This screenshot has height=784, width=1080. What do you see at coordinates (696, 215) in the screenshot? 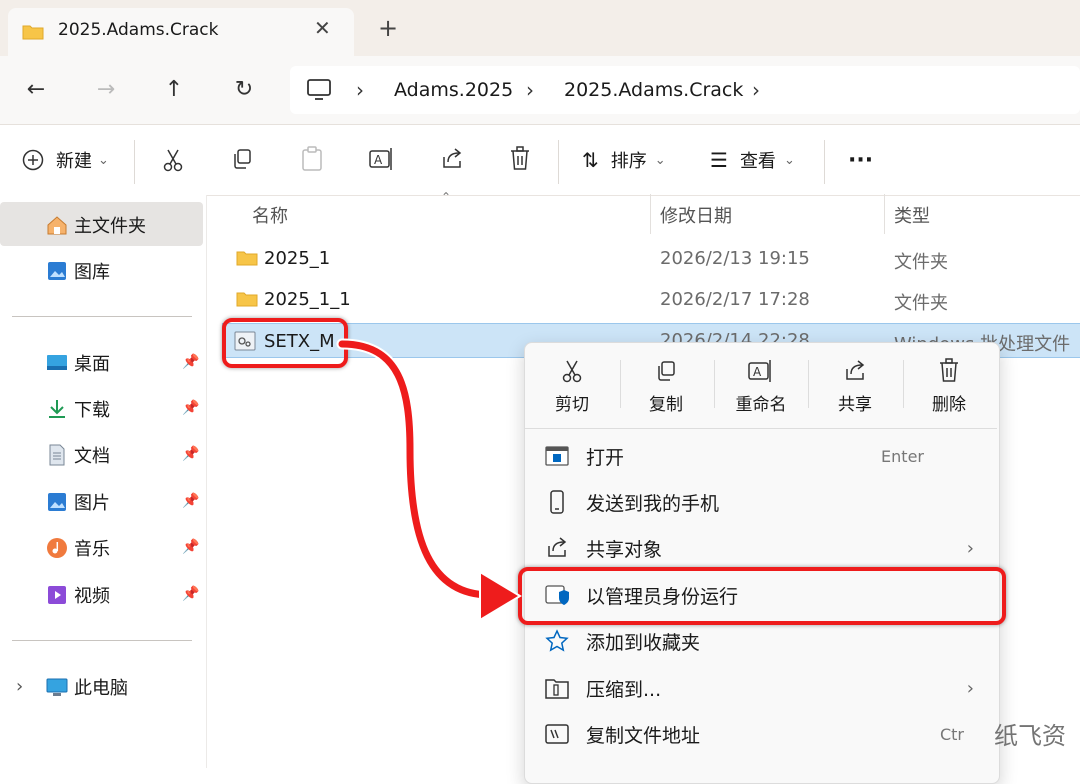
I see `column-header-date: 修改日期` at bounding box center [696, 215].